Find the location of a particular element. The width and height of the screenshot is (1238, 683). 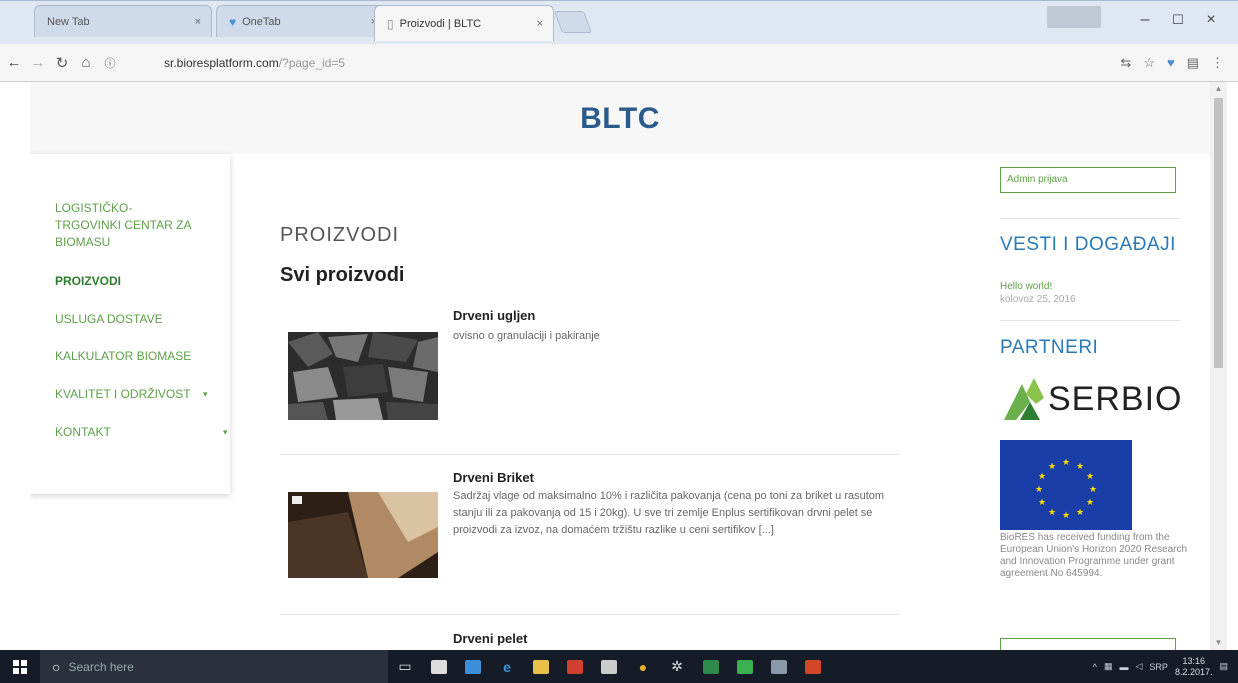

translate-icon: ⇆ is located at coordinates (1125, 63).